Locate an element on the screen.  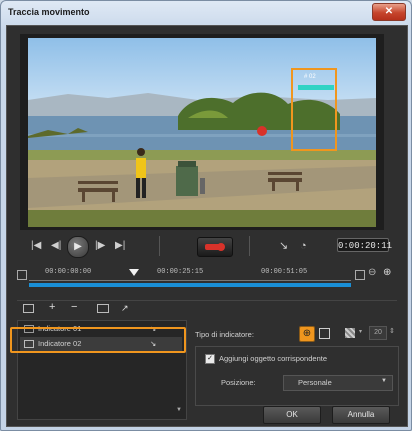
spin-icon: ⇕ is located at coordinates (392, 331).